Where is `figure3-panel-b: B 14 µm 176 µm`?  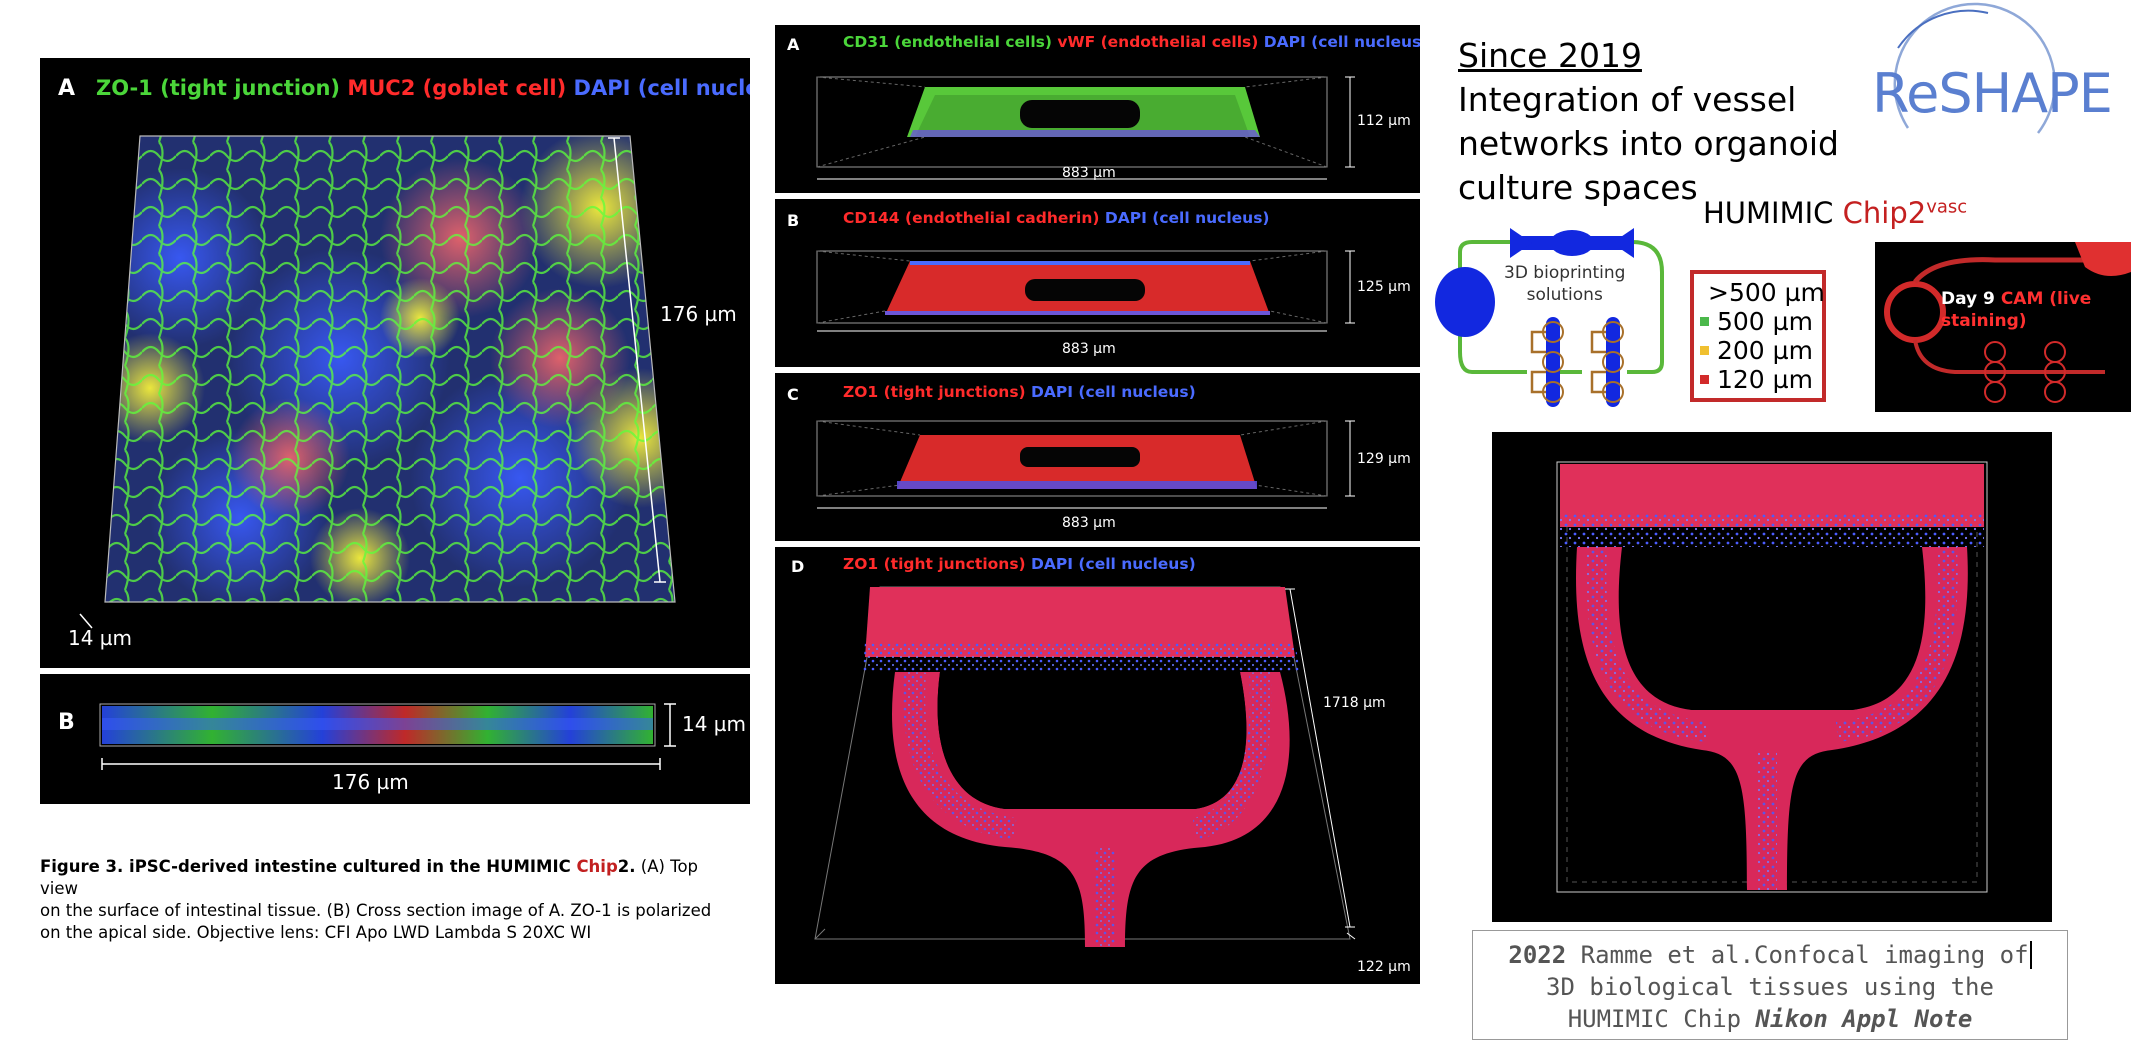 figure3-panel-b: B 14 µm 176 µm is located at coordinates (395, 739).